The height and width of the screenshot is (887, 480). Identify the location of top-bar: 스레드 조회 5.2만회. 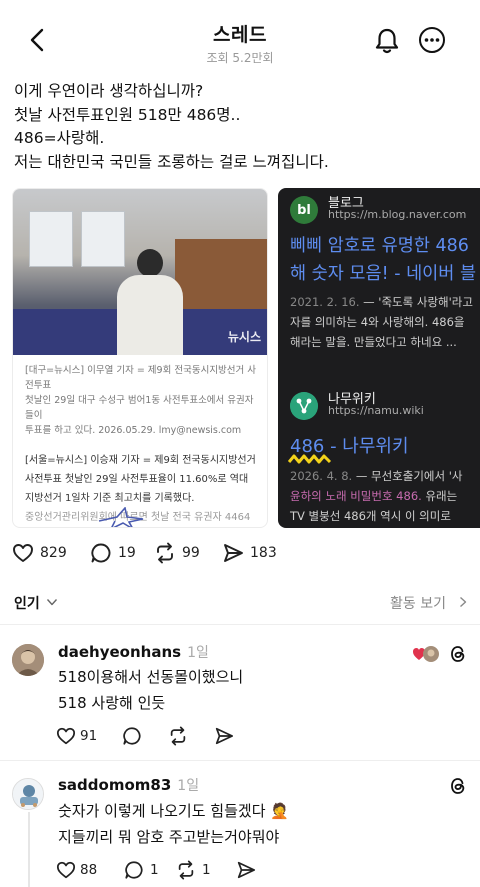
(240, 36).